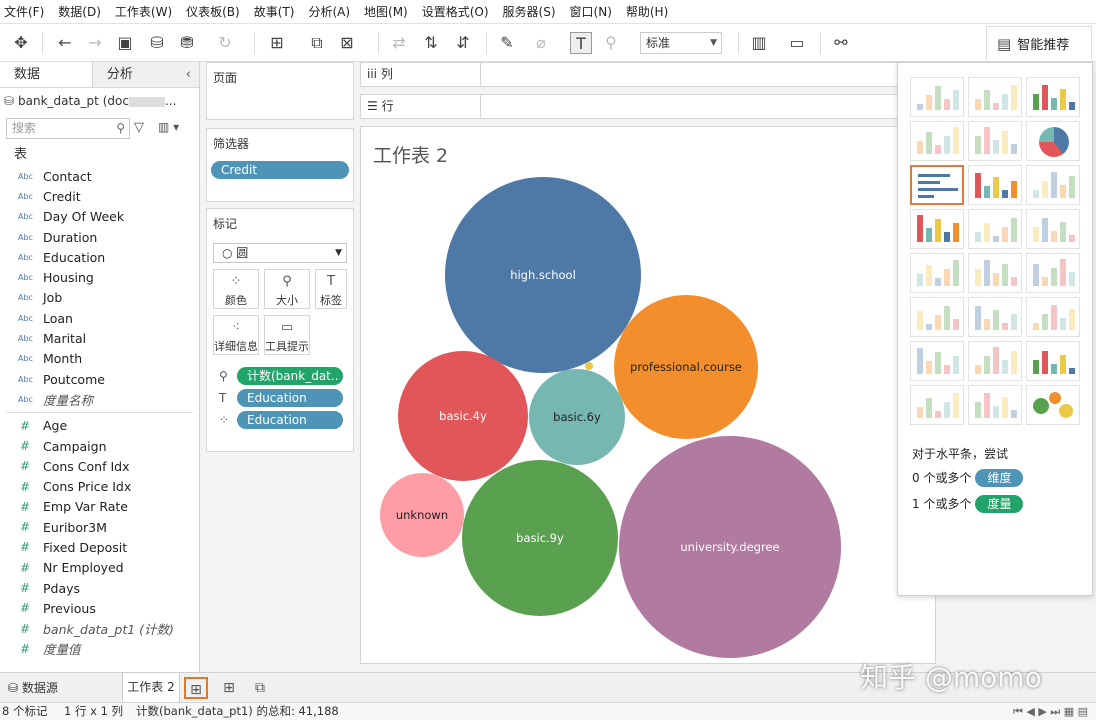 This screenshot has width=1096, height=720. What do you see at coordinates (99, 446) in the screenshot?
I see `field-measure: # Campaign` at bounding box center [99, 446].